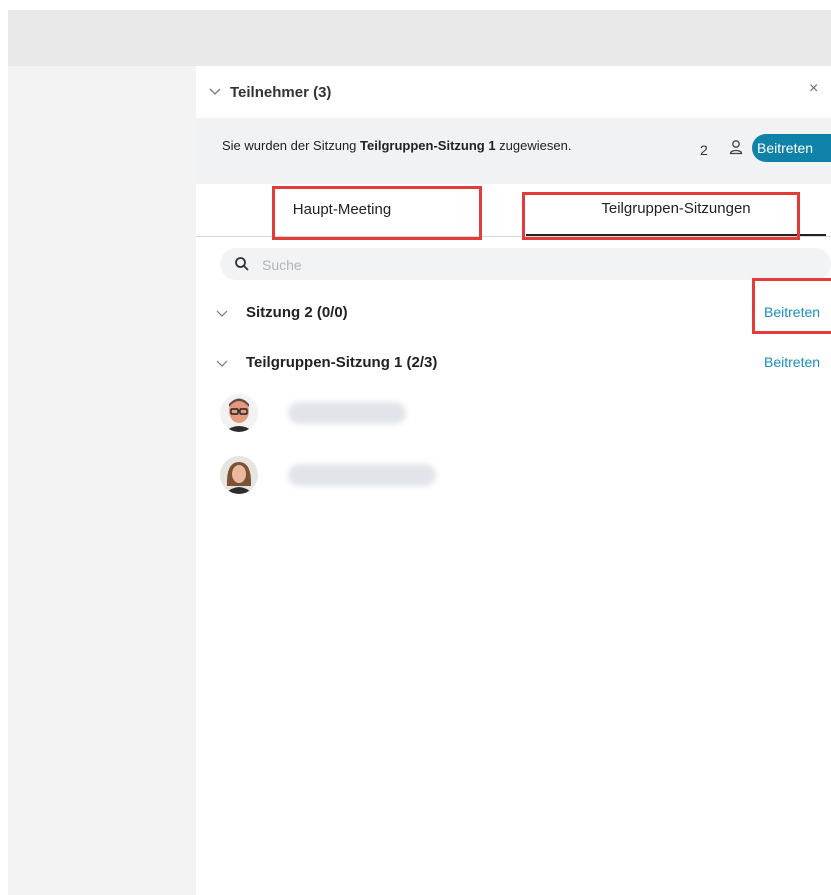 This screenshot has height=895, width=831. Describe the element at coordinates (513, 314) in the screenshot. I see `session-row: Sitzung 2 (0/0) Beitreten` at that location.